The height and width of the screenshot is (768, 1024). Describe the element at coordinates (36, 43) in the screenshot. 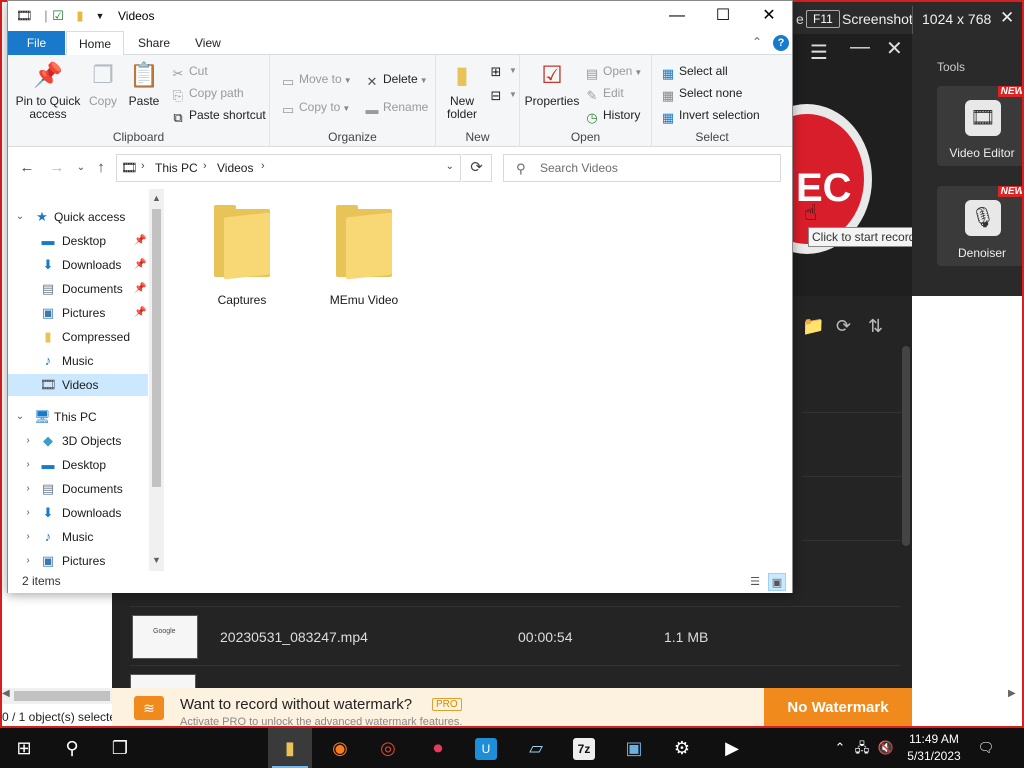

I see `tab-file: File` at that location.